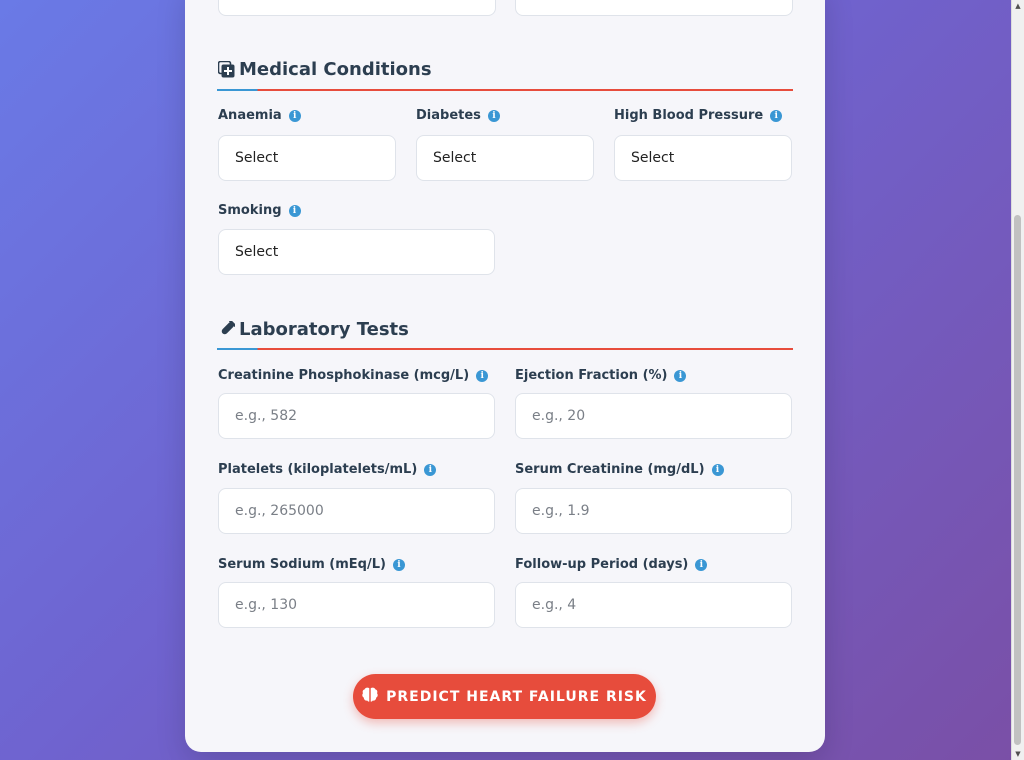 Image resolution: width=1024 pixels, height=760 pixels. Describe the element at coordinates (610, 469) in the screenshot. I see `creatinine-label-text: Serum Creatinine (mg/dL)` at that location.